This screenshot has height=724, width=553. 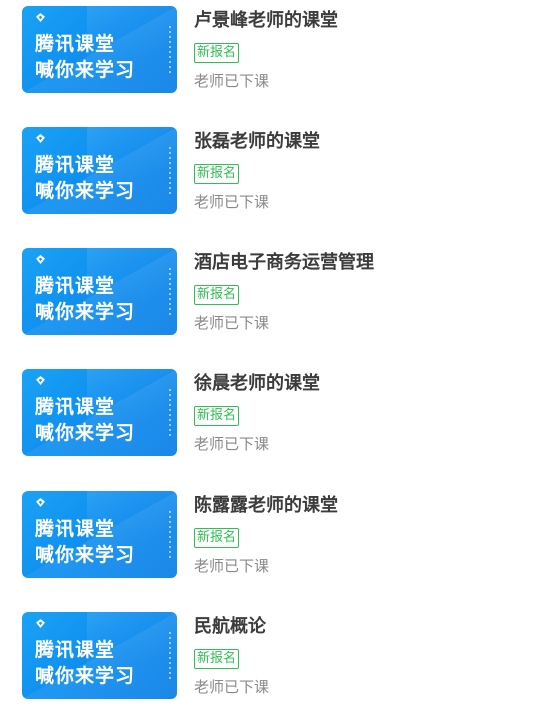 I want to click on course-title: 陈露露老师的课堂, so click(x=266, y=504).